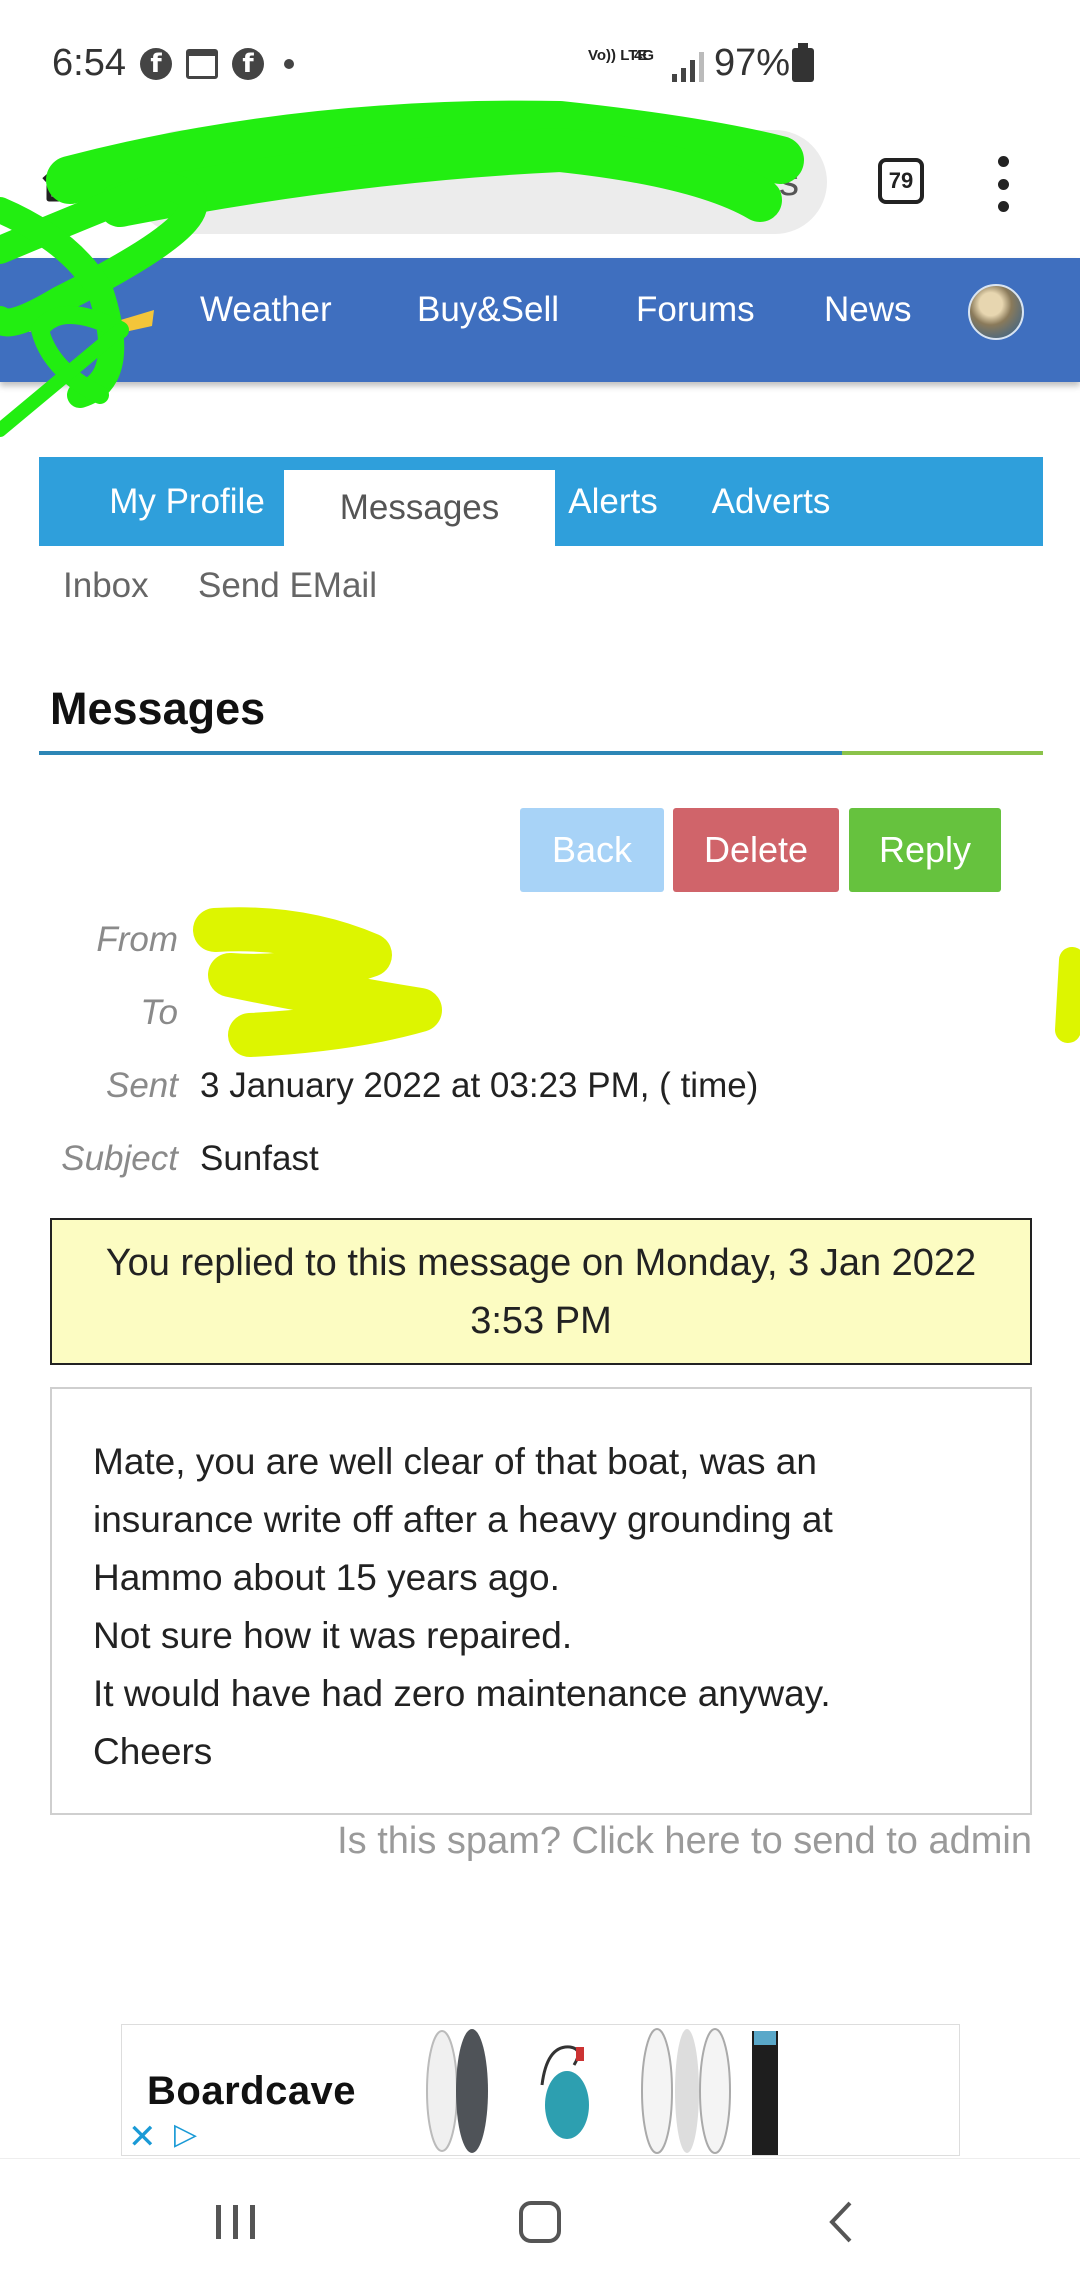  I want to click on ad-close-icon: ✕, so click(142, 2136).